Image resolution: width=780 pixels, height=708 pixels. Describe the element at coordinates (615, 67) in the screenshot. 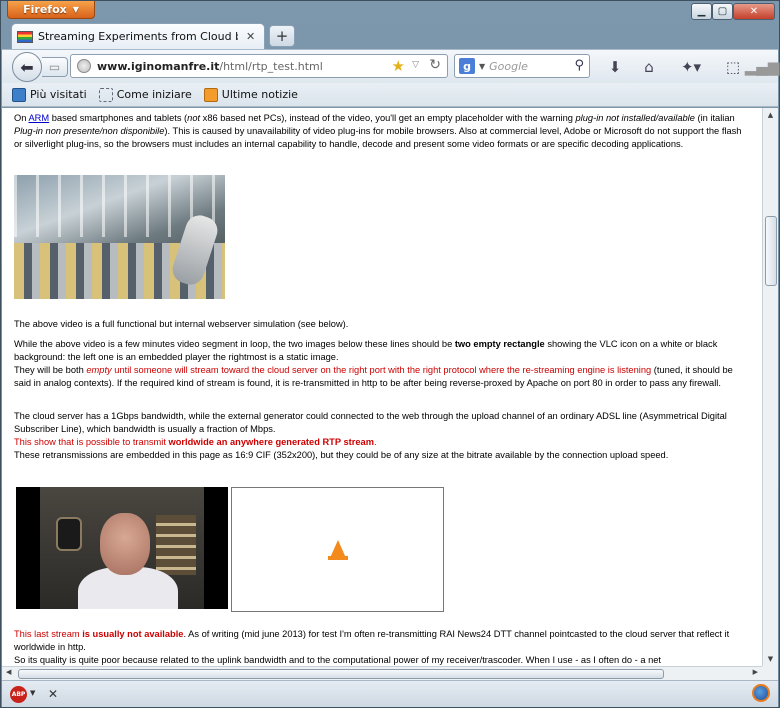

I see `downloads-icon: ⬇` at that location.